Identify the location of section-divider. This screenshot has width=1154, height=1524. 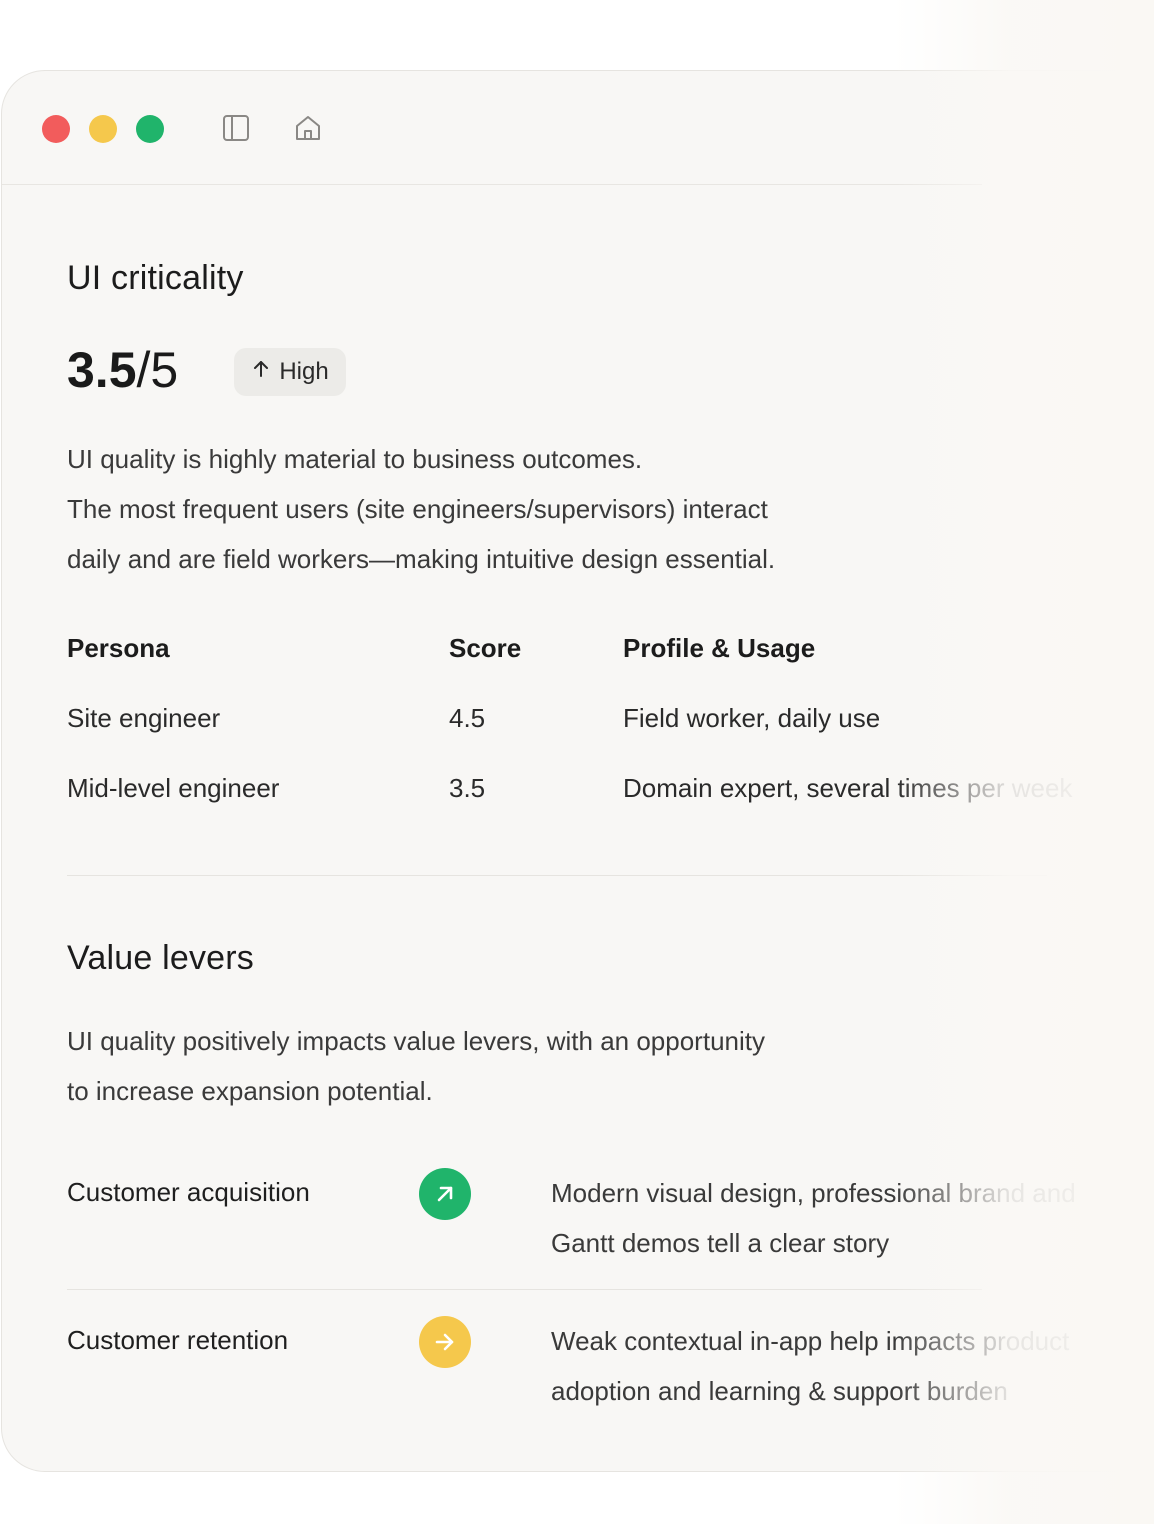
(557, 875).